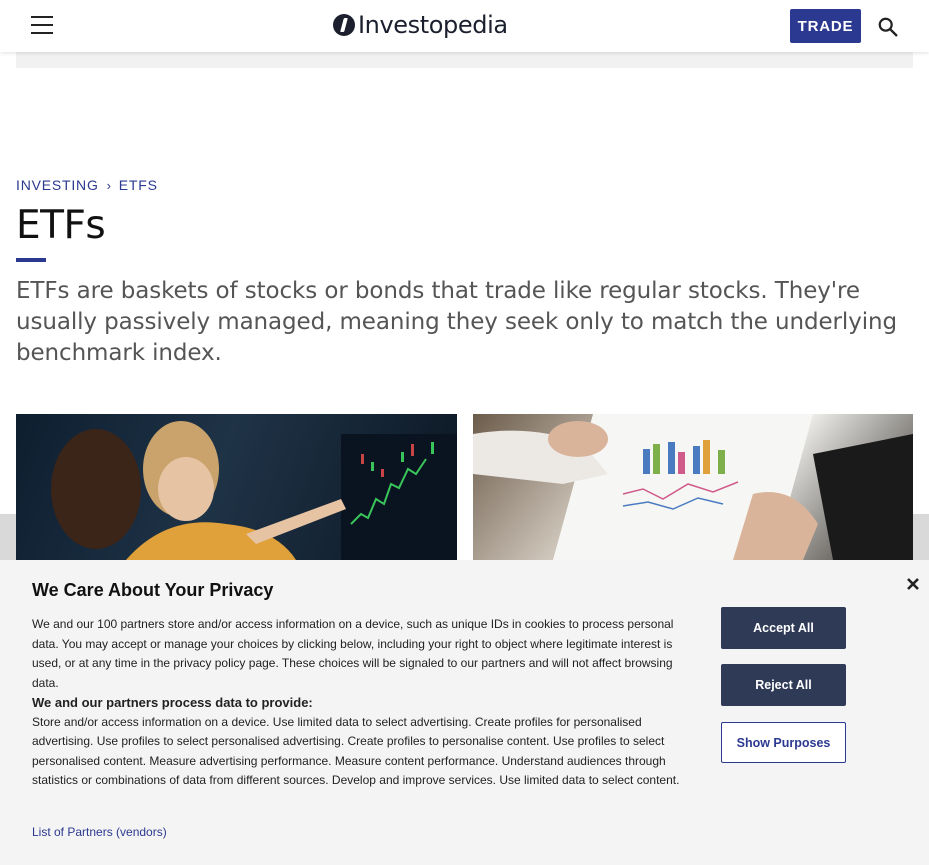 The image size is (929, 865). I want to click on breadcrumb-item-etfs: ETFS, so click(138, 185).